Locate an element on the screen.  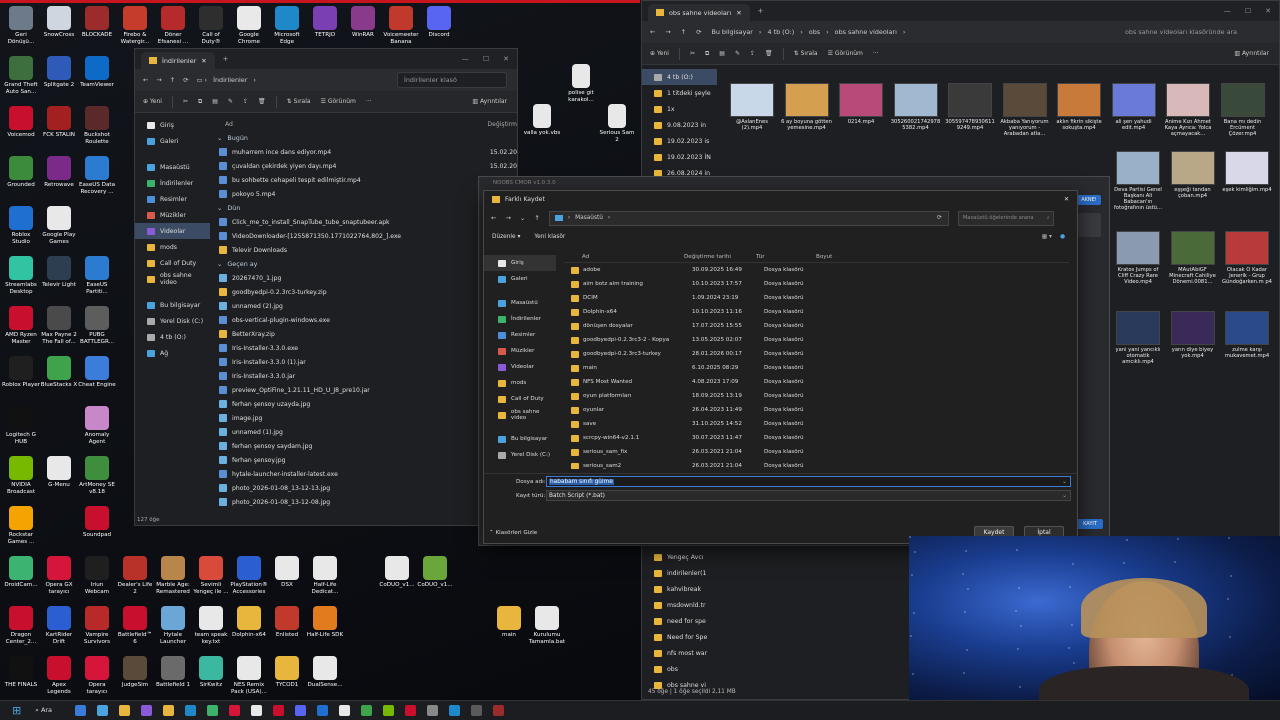
desktop-icon: G-Menu is located at coordinates (59, 472).